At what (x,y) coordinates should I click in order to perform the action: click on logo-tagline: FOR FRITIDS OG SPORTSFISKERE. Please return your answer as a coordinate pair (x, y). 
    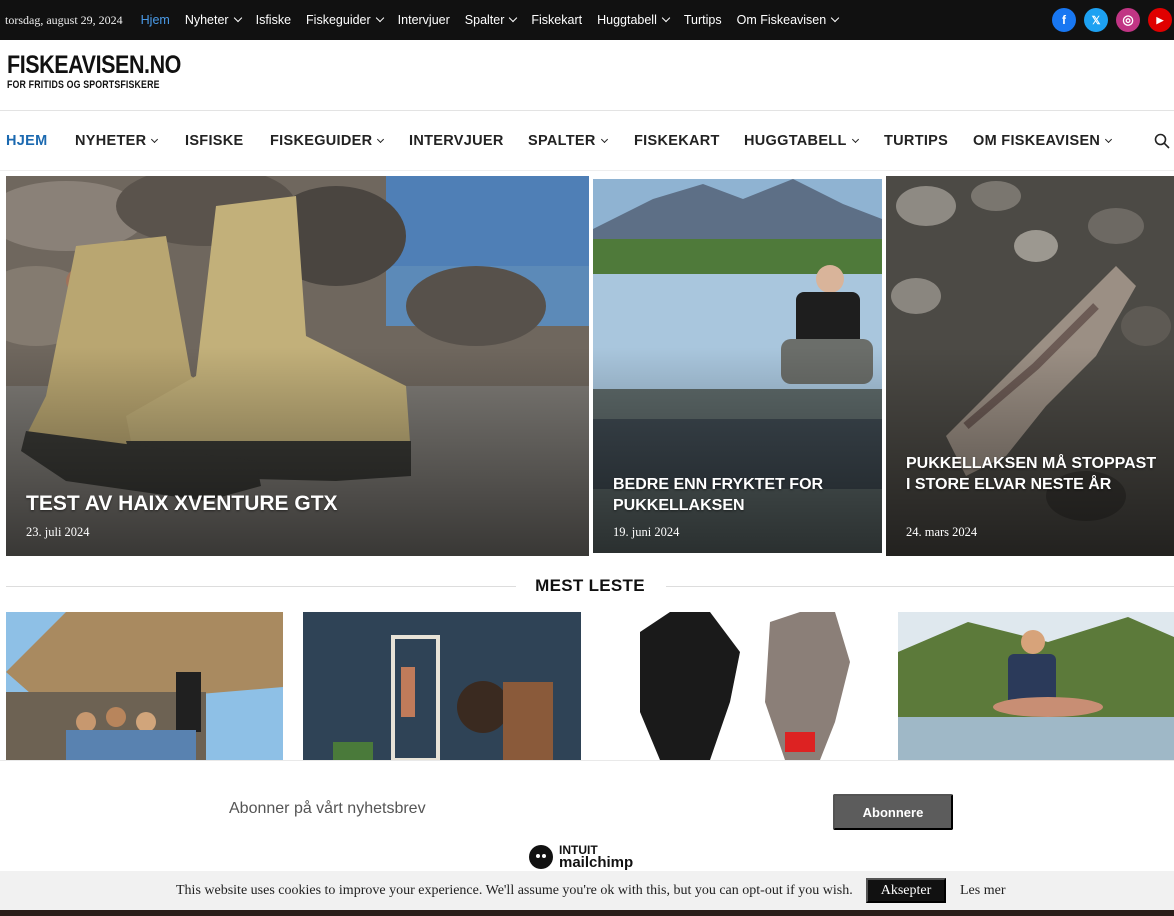
    Looking at the image, I should click on (83, 85).